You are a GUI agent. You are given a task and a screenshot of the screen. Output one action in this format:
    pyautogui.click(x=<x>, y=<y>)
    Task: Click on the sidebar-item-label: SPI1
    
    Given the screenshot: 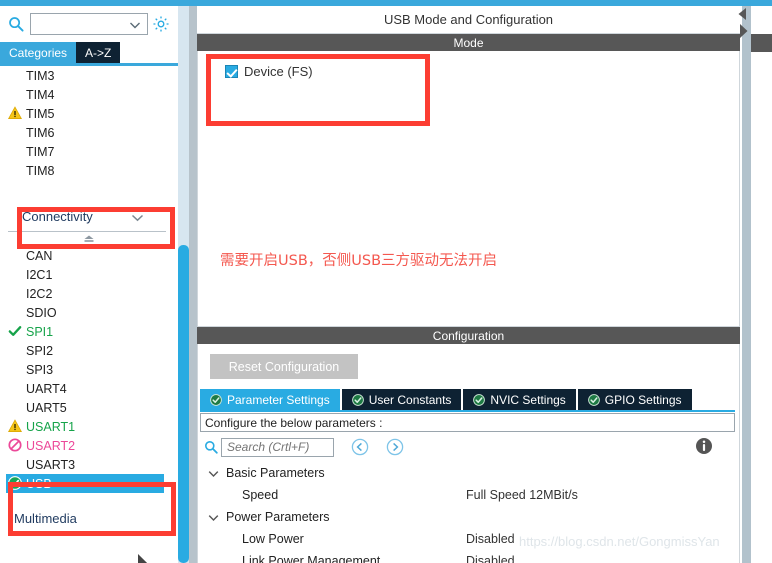 What is the action you would take?
    pyautogui.click(x=40, y=331)
    